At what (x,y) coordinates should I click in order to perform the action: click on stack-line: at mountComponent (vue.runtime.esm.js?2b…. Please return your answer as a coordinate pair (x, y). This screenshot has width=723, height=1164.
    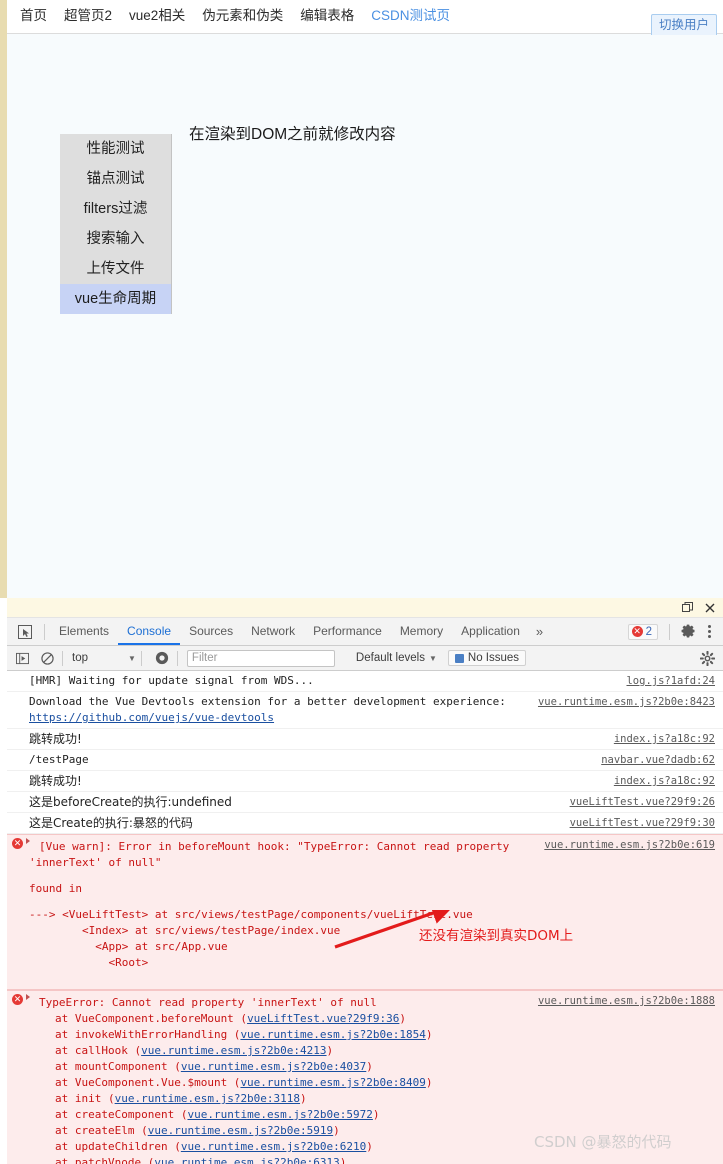
    Looking at the image, I should click on (214, 1066).